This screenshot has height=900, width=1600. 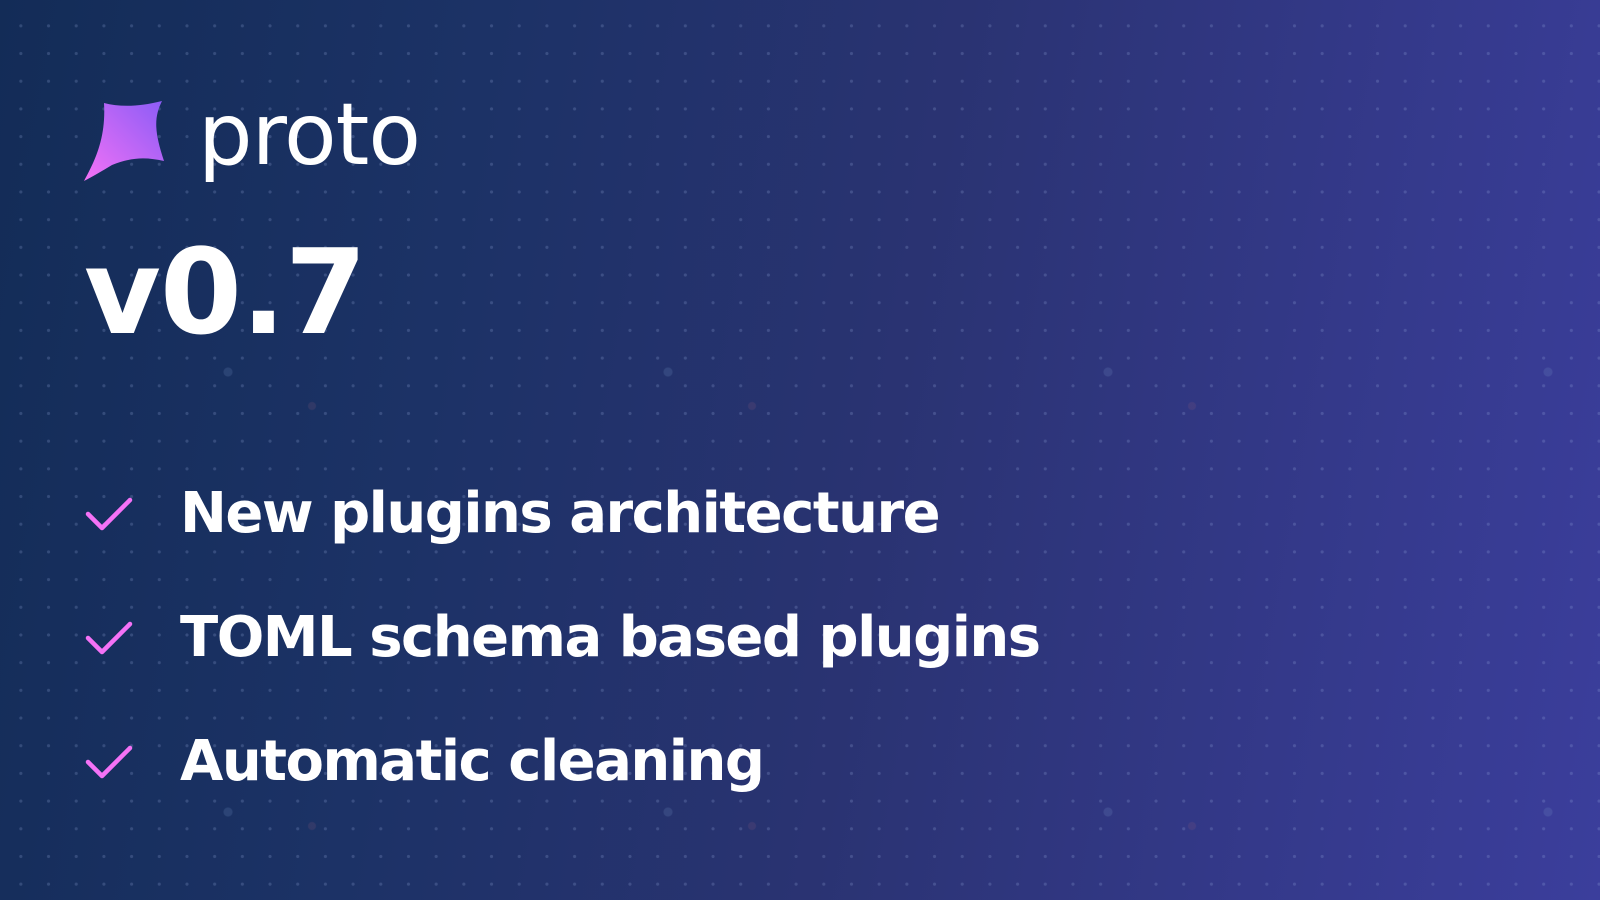 I want to click on feature-label: Automatic cleaning, so click(x=472, y=761).